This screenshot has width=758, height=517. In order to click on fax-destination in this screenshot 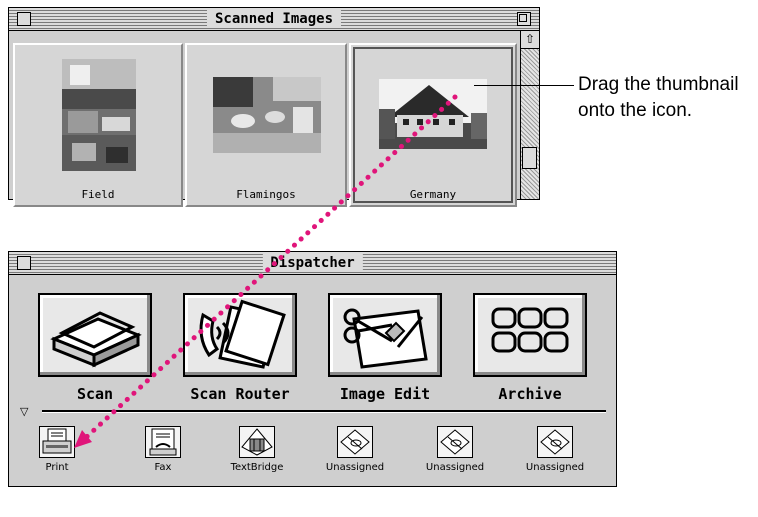, I will do `click(163, 442)`.